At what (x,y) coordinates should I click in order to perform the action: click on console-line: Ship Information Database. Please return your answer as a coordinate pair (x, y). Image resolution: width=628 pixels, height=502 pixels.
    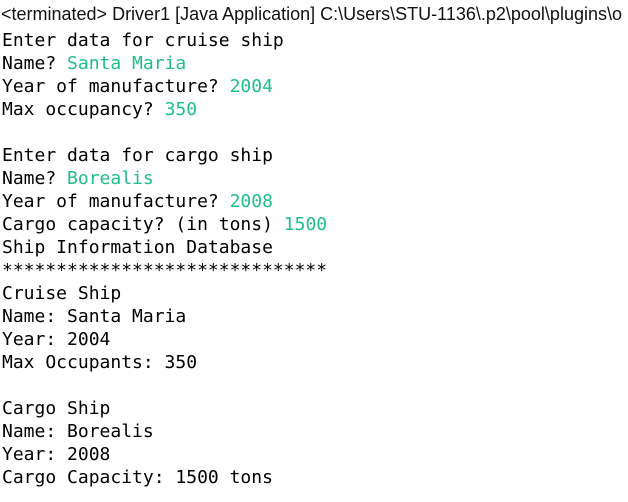
    Looking at the image, I should click on (315, 247).